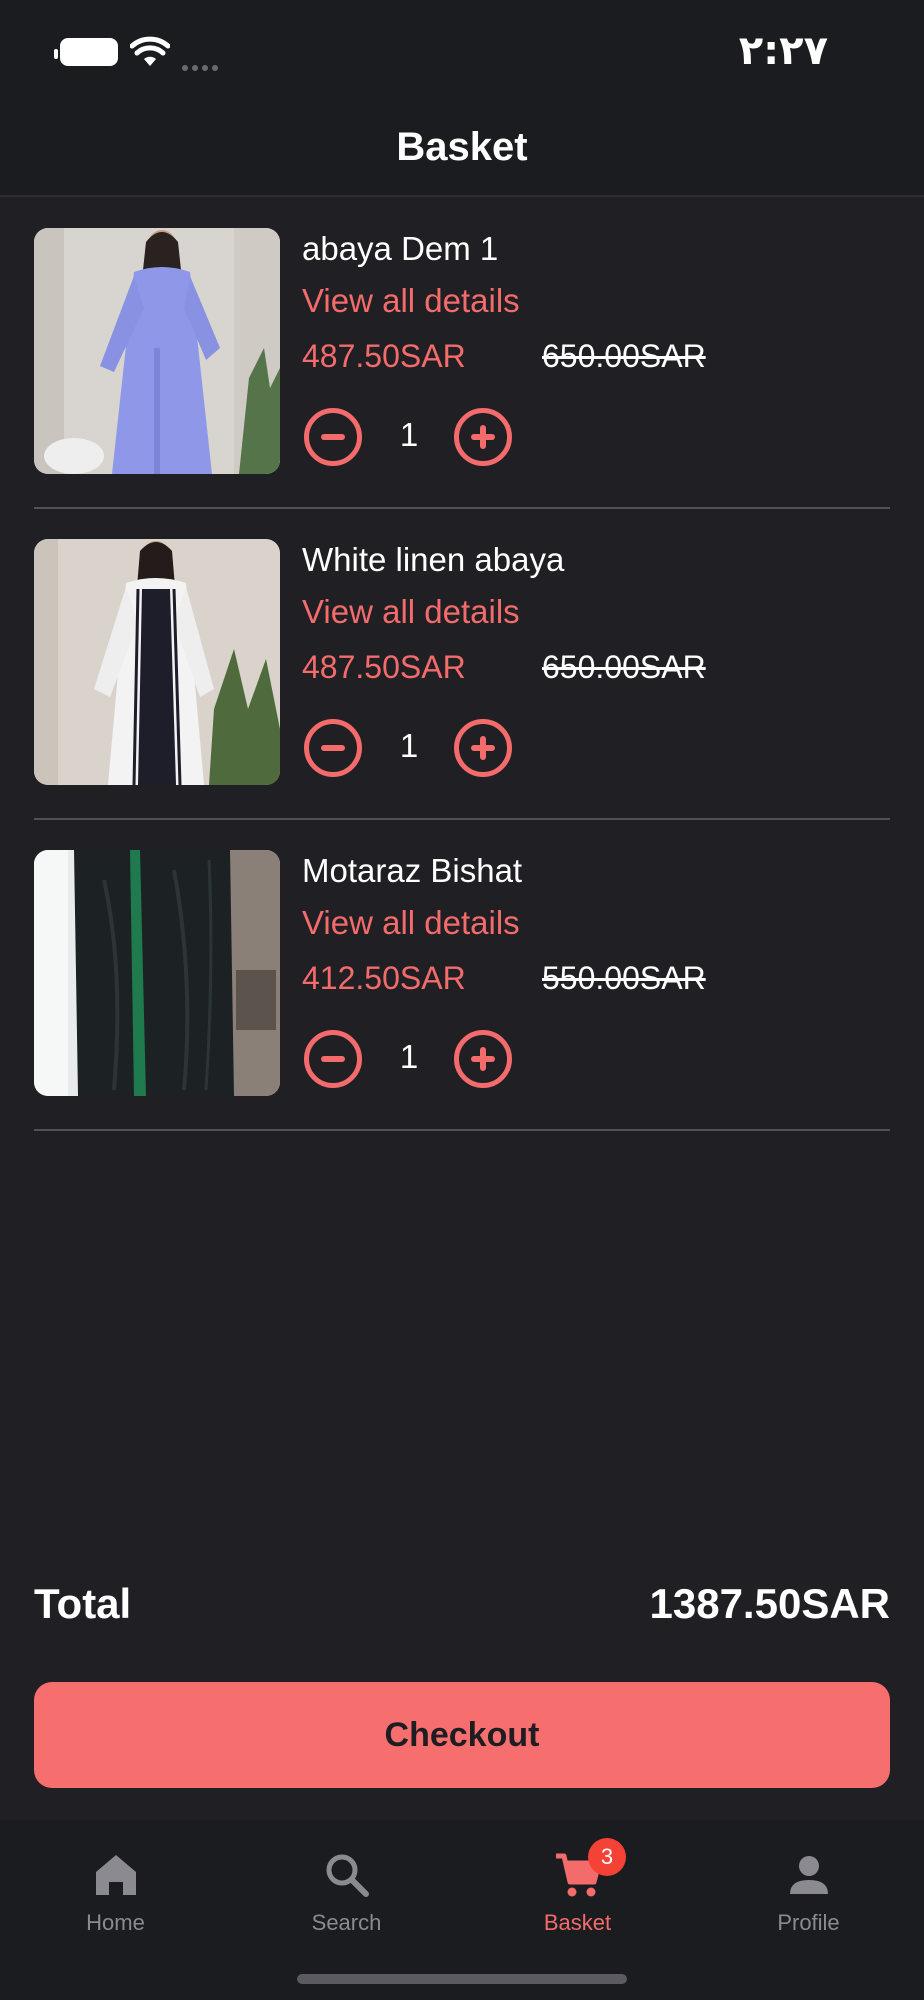 This screenshot has width=924, height=2000. I want to click on nav-label: Home, so click(115, 1922).